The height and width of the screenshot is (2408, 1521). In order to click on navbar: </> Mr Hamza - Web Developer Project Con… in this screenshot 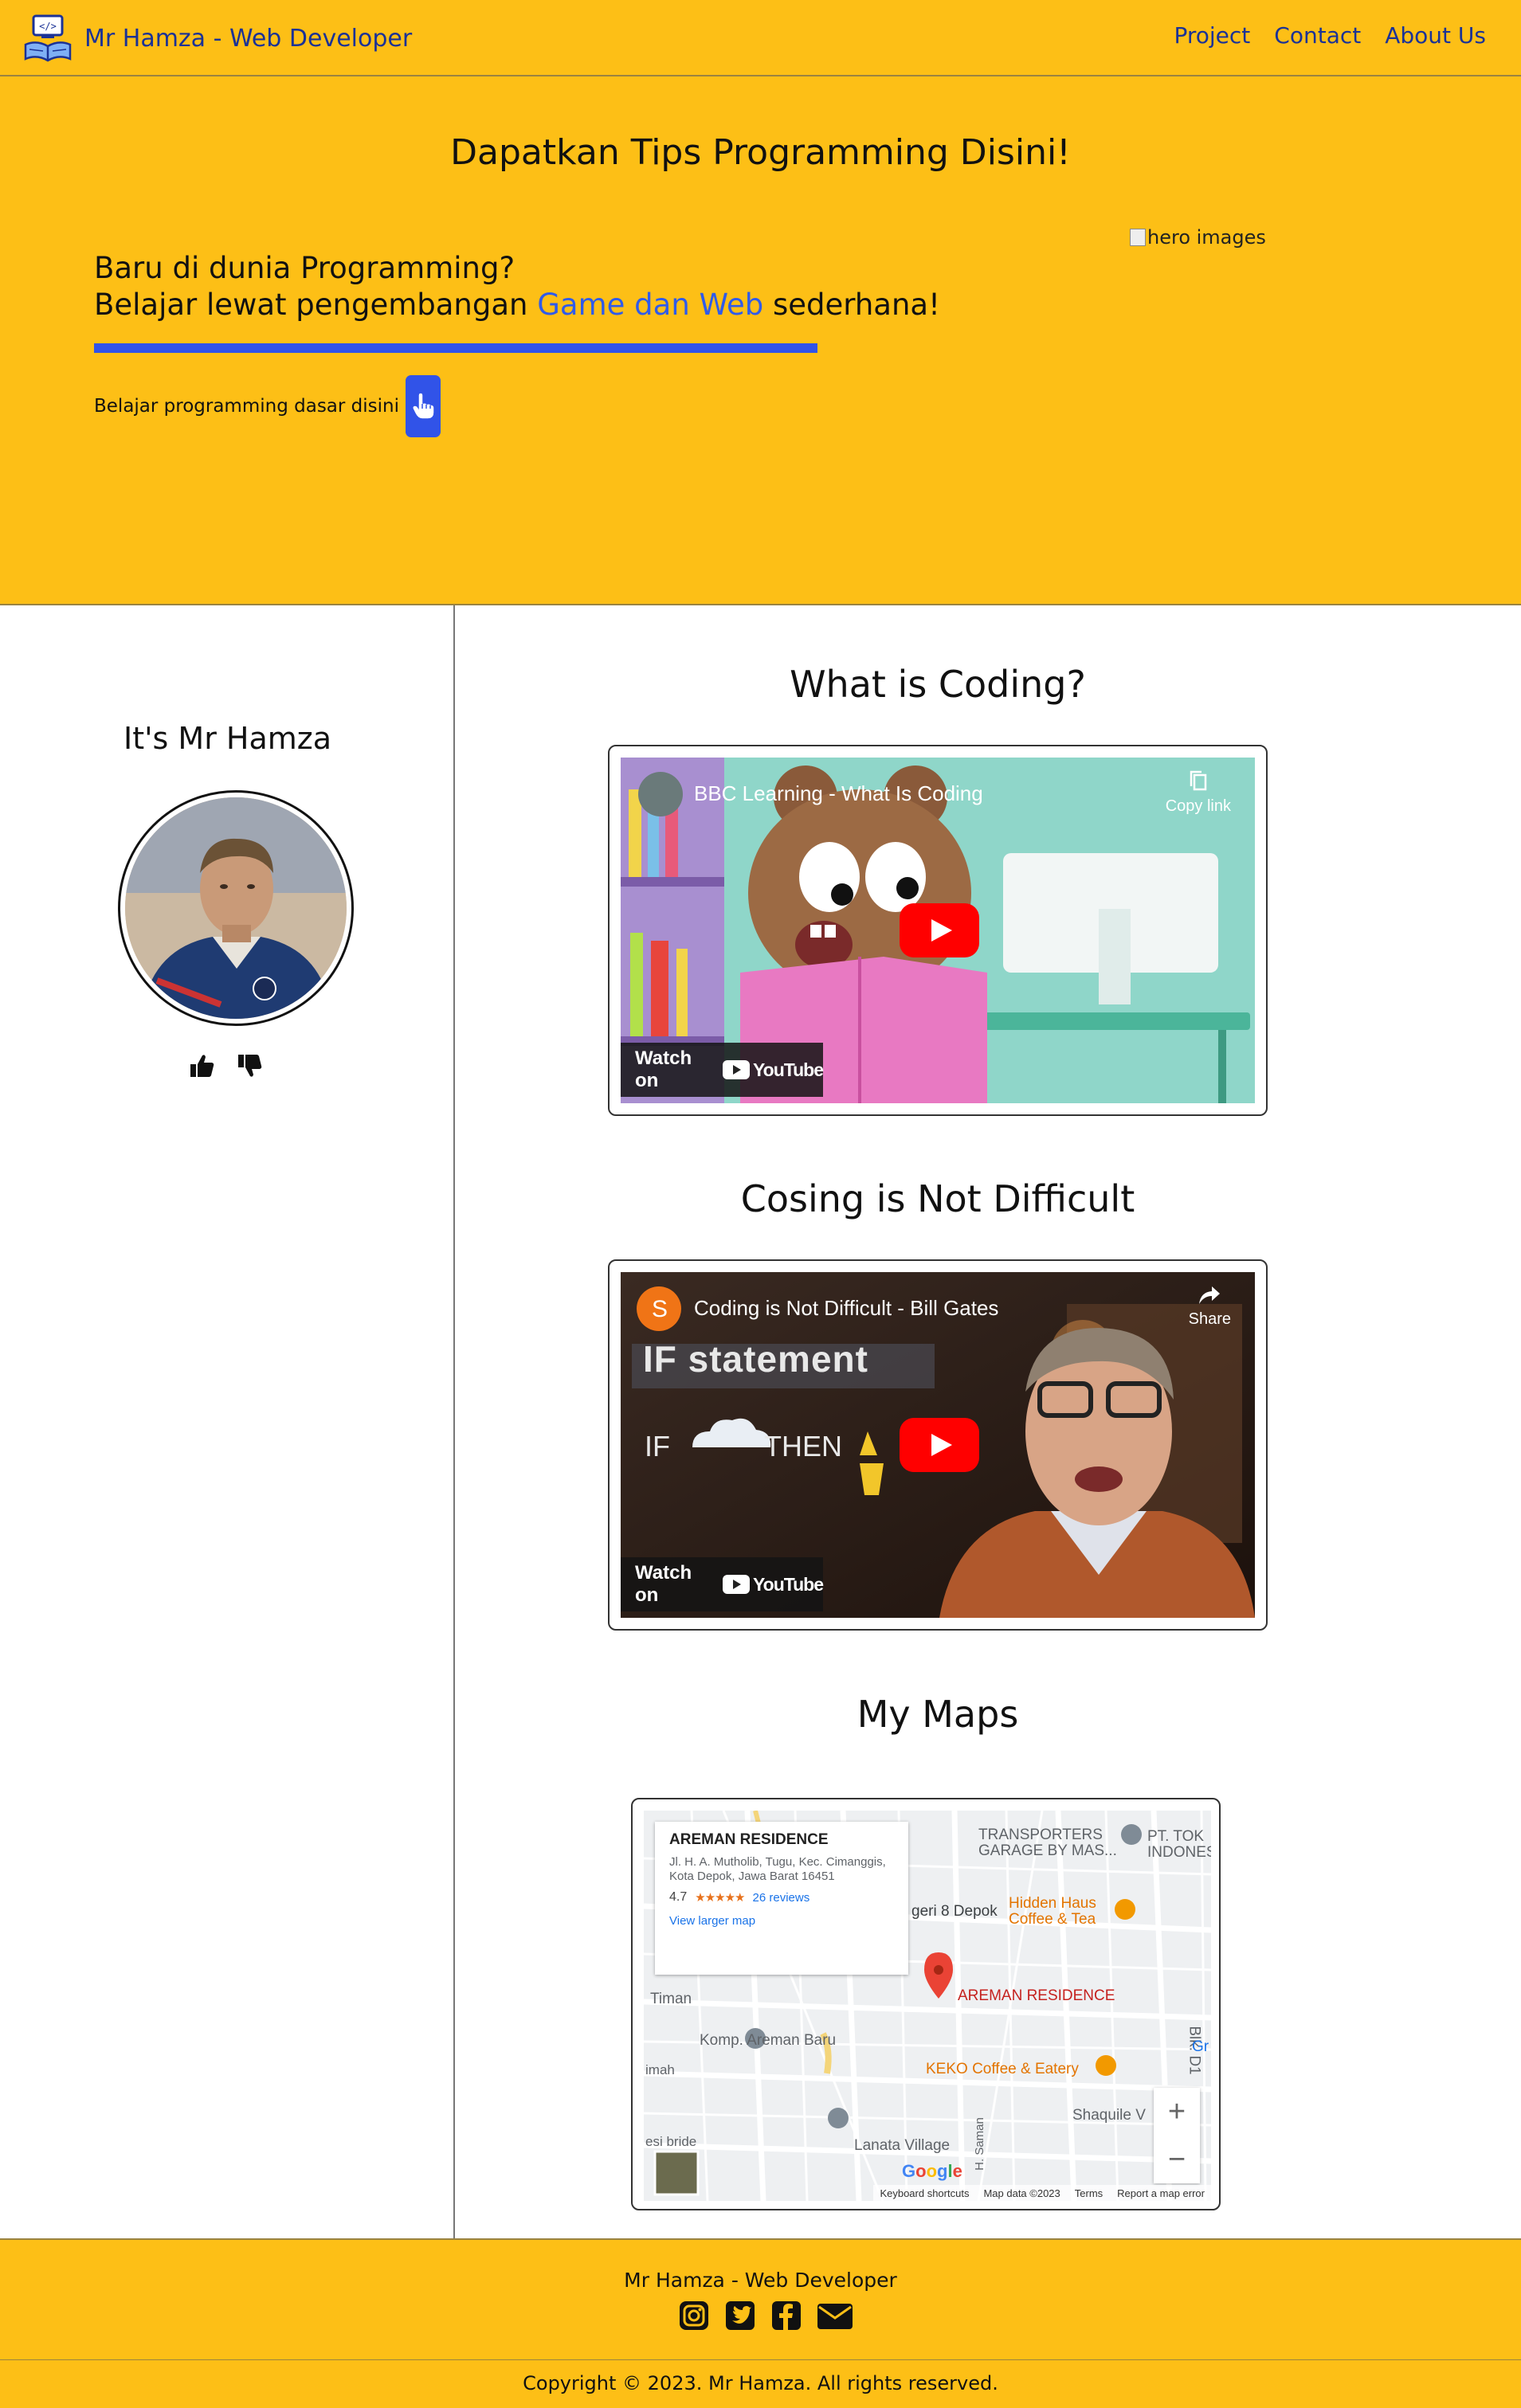, I will do `click(760, 38)`.